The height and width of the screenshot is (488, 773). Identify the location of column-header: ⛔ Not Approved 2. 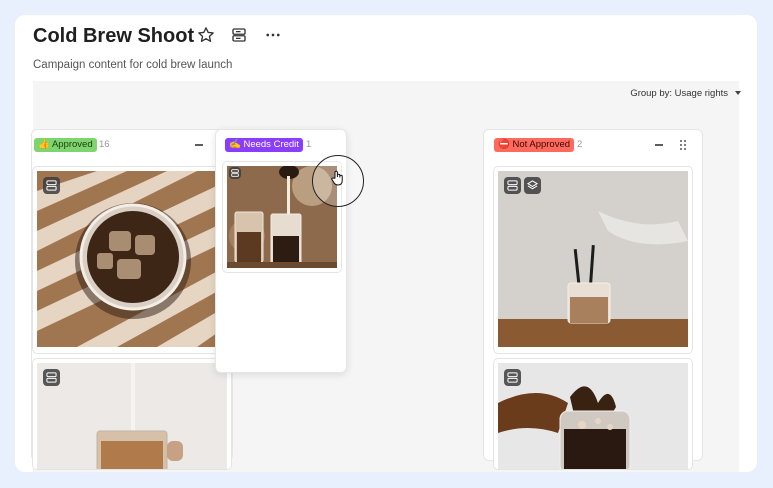
(593, 145).